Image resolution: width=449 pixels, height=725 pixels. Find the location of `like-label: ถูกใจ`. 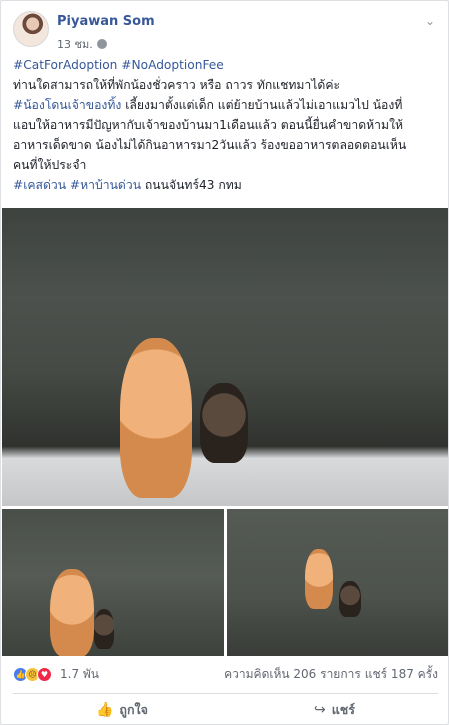

like-label: ถูกใจ is located at coordinates (133, 709).